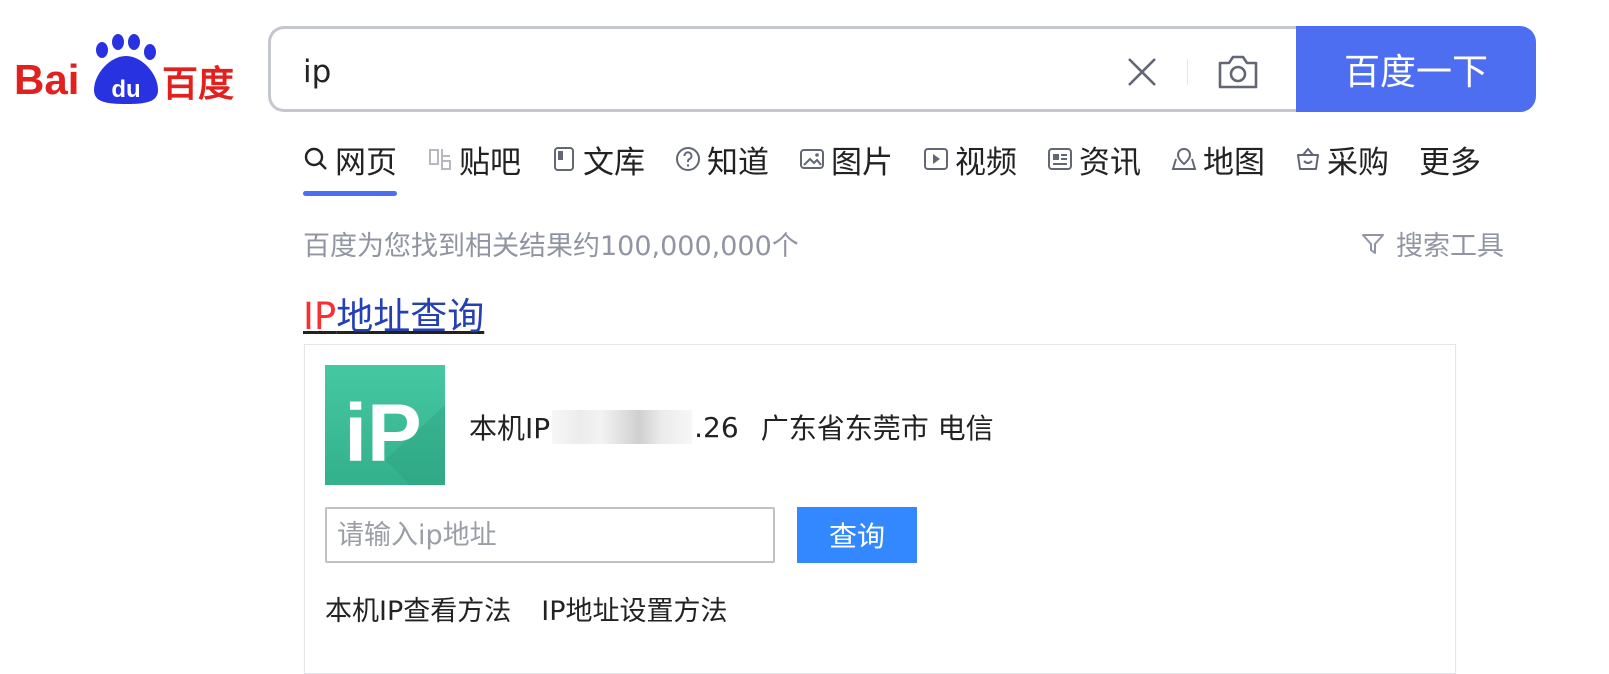  I want to click on shopping-icon, so click(1308, 158).